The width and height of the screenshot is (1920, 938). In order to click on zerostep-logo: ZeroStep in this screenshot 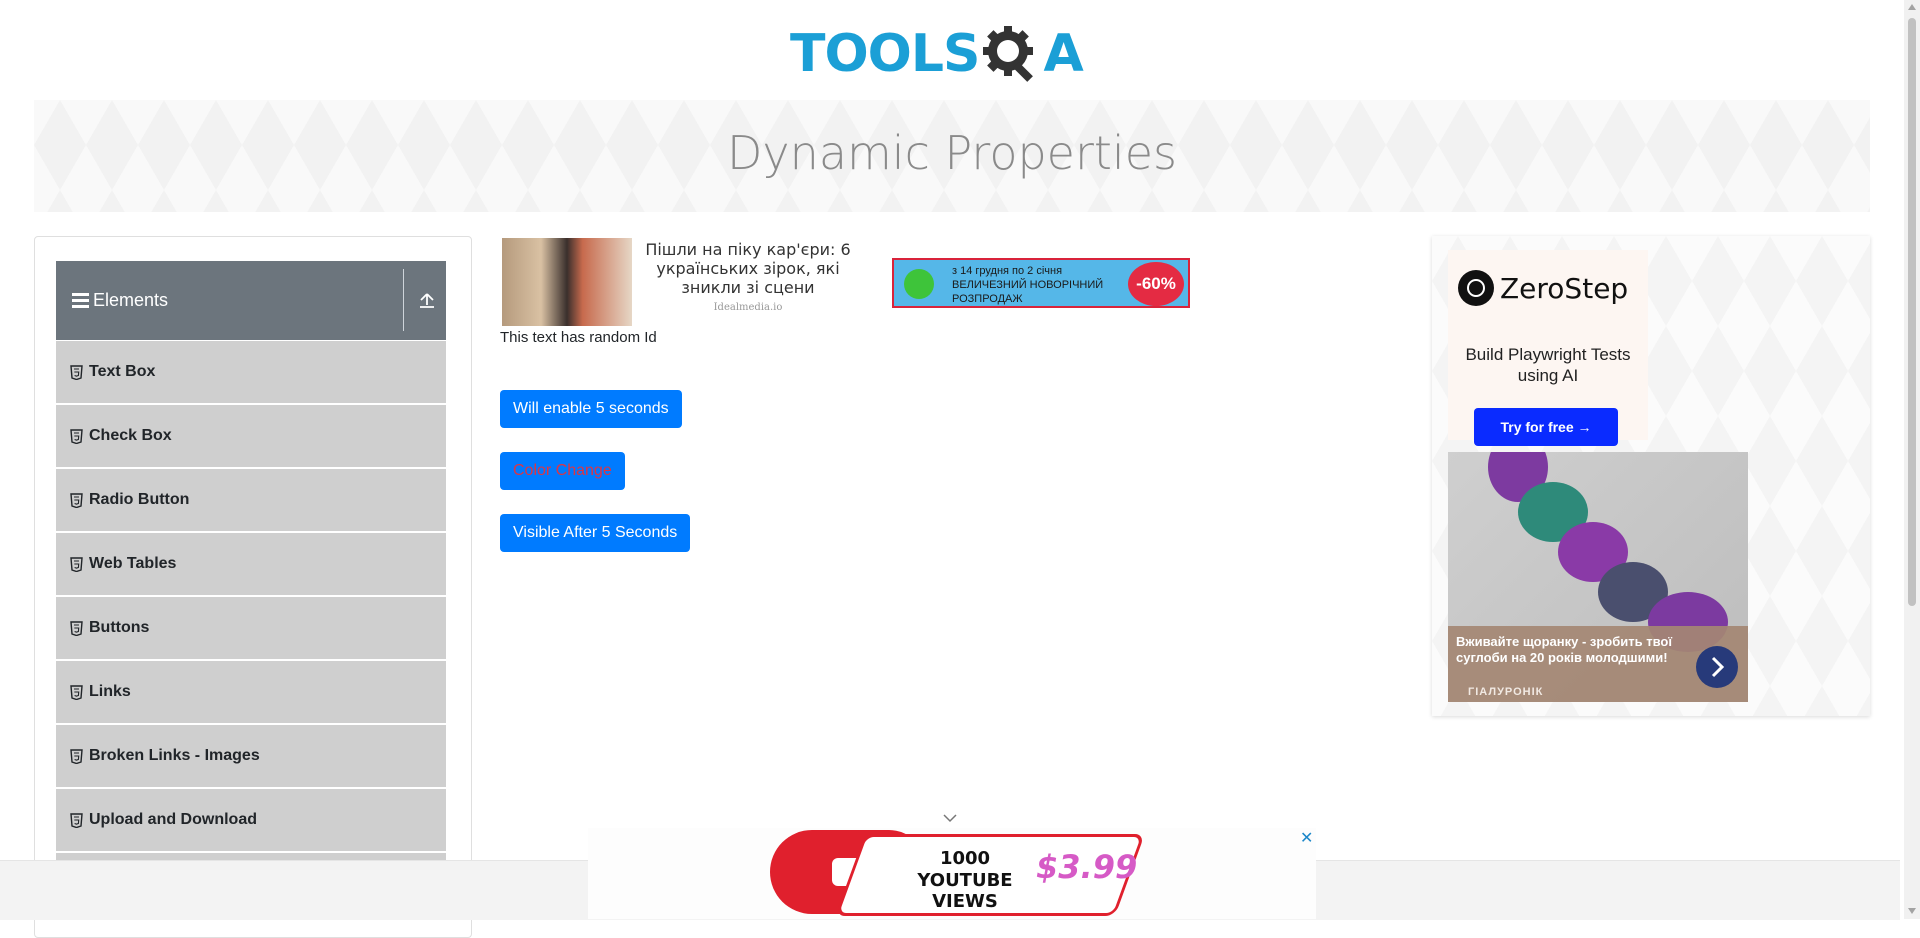, I will do `click(1543, 288)`.